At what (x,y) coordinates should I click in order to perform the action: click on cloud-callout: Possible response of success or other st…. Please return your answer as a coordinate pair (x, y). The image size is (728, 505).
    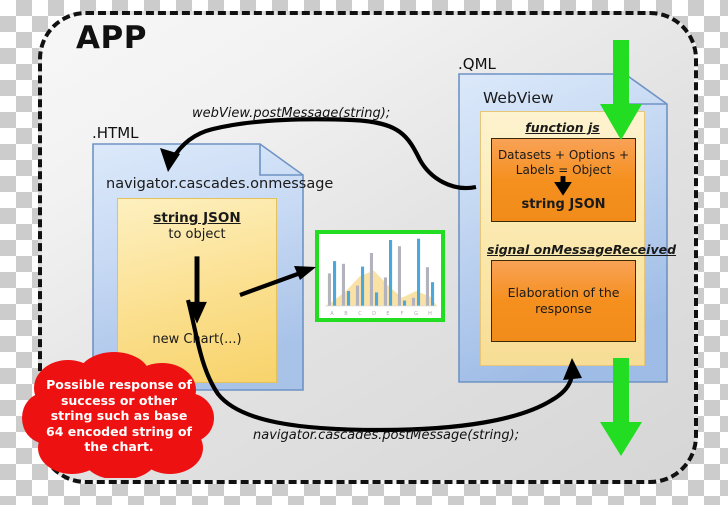
    Looking at the image, I should click on (118, 415).